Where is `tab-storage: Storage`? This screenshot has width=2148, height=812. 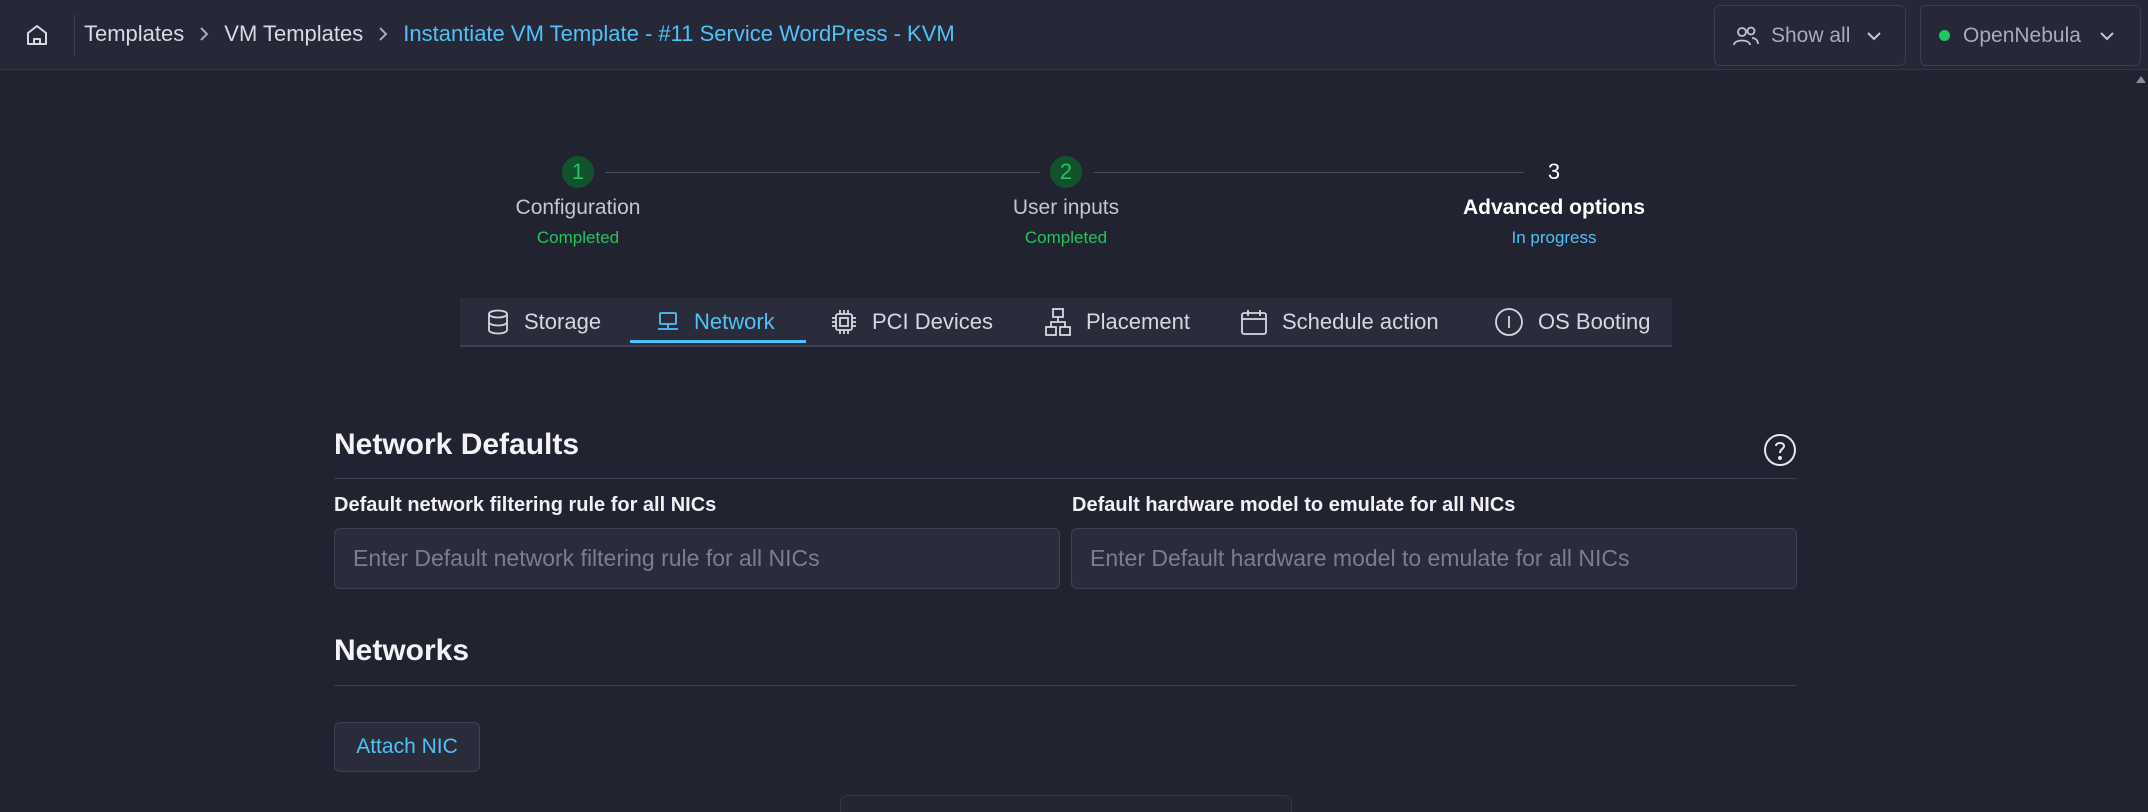
tab-storage: Storage is located at coordinates (543, 321).